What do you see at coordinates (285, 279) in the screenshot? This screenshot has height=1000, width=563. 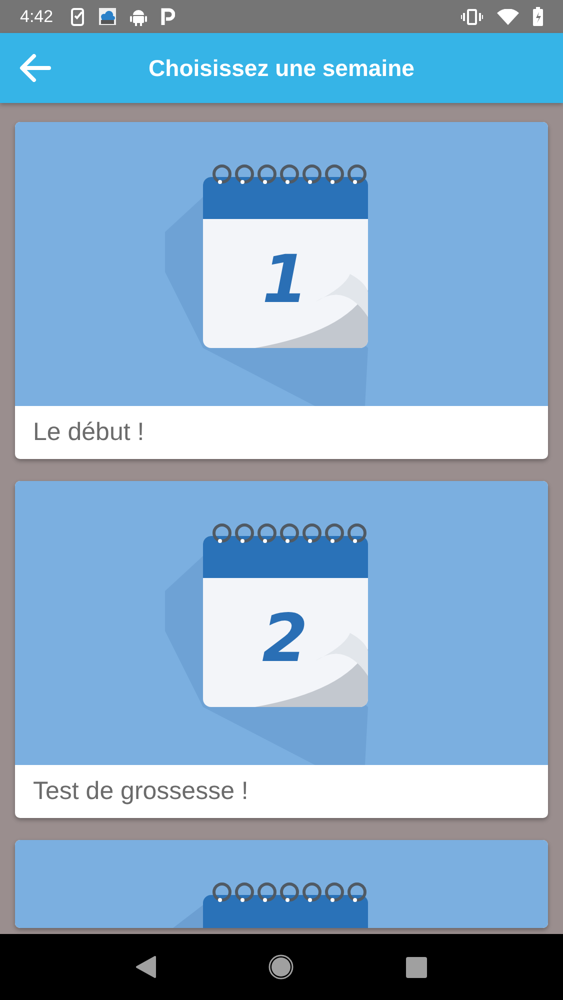 I see `calendar-number: 1` at bounding box center [285, 279].